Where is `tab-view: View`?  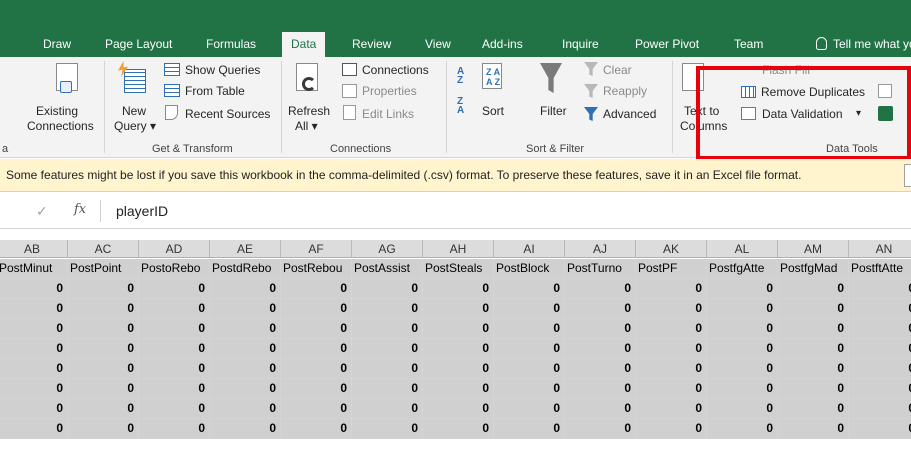 tab-view: View is located at coordinates (438, 44).